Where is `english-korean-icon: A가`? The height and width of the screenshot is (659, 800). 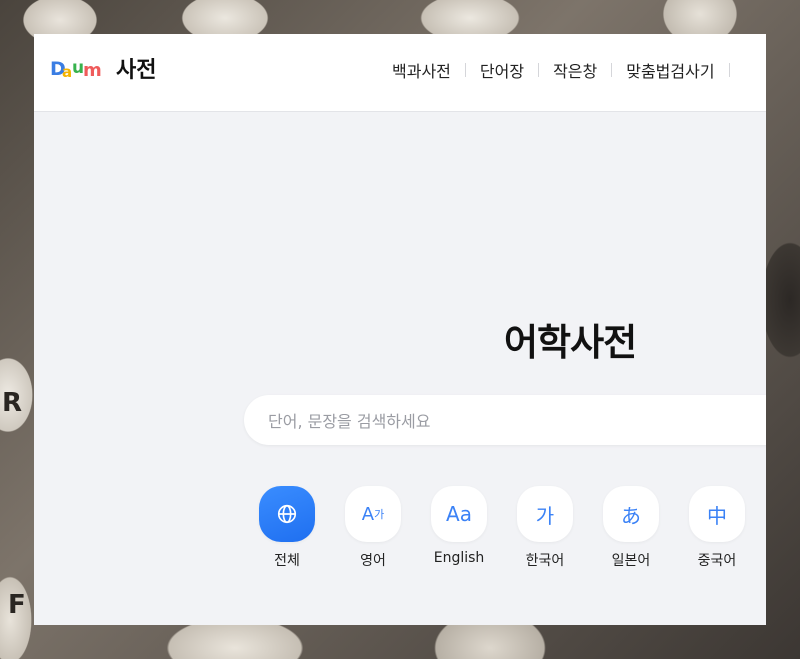 english-korean-icon: A가 is located at coordinates (373, 514).